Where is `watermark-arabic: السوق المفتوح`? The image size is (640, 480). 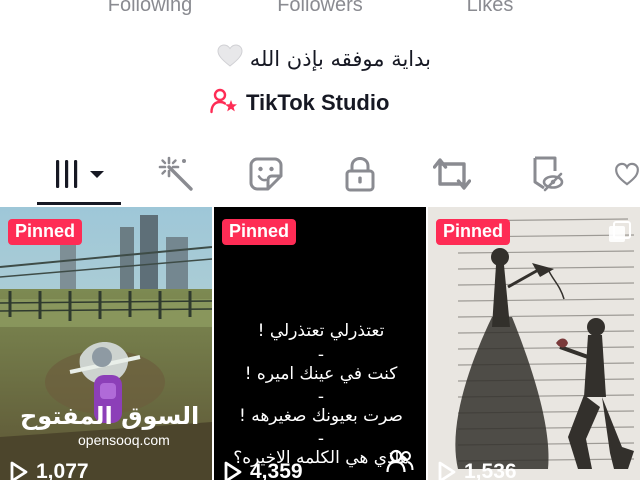
watermark-arabic: السوق المفتوح is located at coordinates (110, 416).